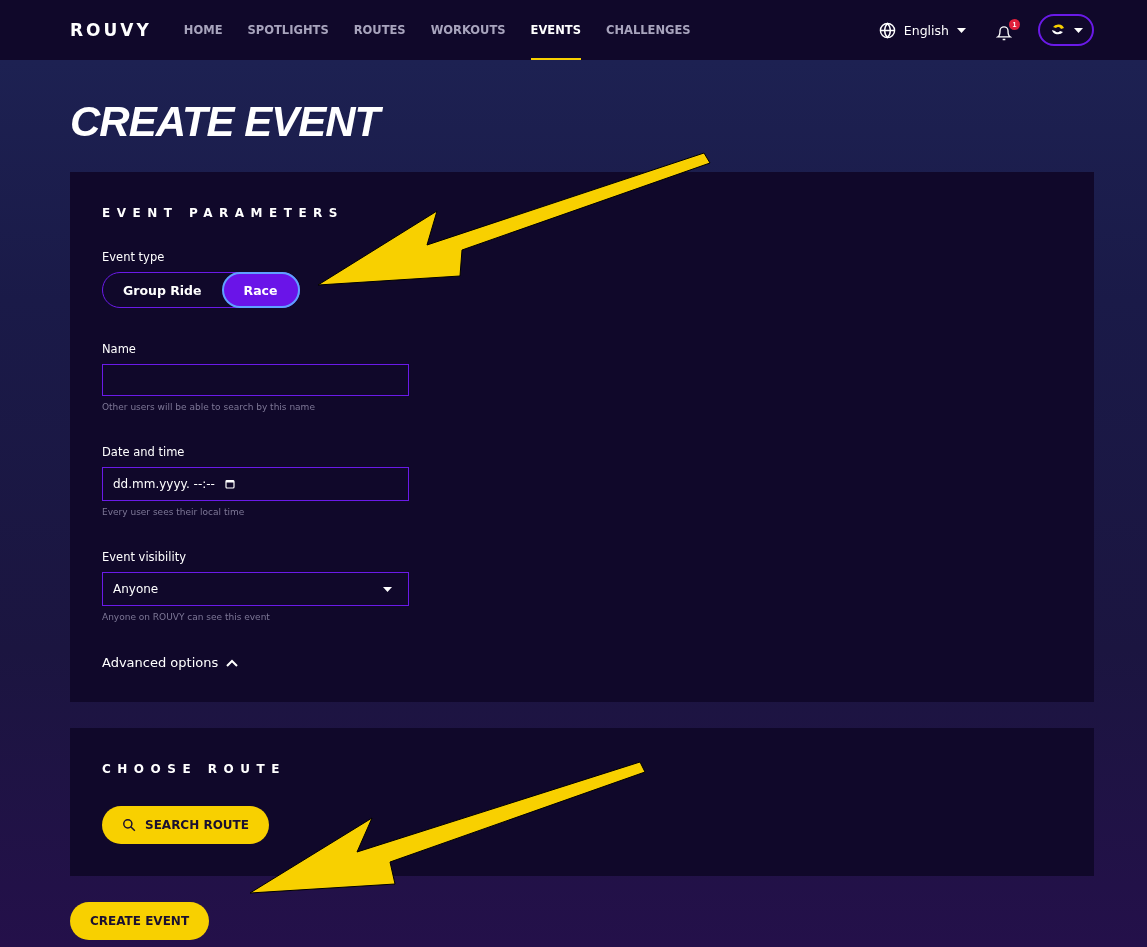 This screenshot has height=947, width=1147. I want to click on name-input, so click(255, 380).